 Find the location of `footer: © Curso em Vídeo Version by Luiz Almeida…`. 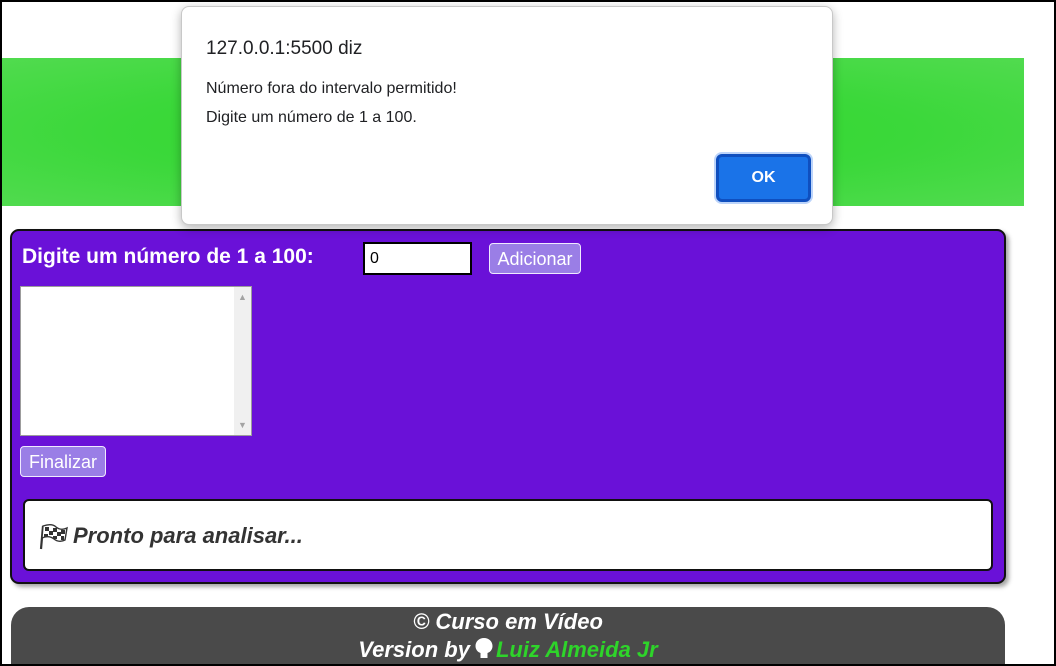

footer: © Curso em Vídeo Version by Luiz Almeida… is located at coordinates (508, 635).